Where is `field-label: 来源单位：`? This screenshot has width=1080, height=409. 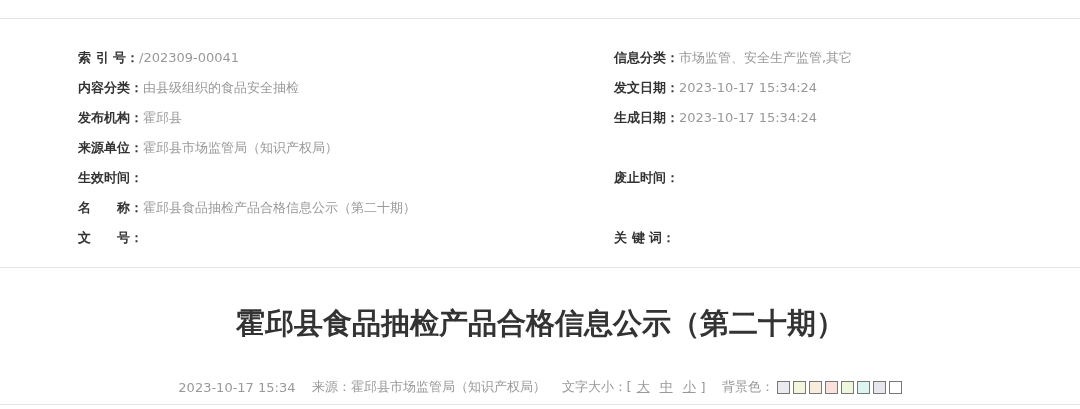 field-label: 来源单位： is located at coordinates (110, 148).